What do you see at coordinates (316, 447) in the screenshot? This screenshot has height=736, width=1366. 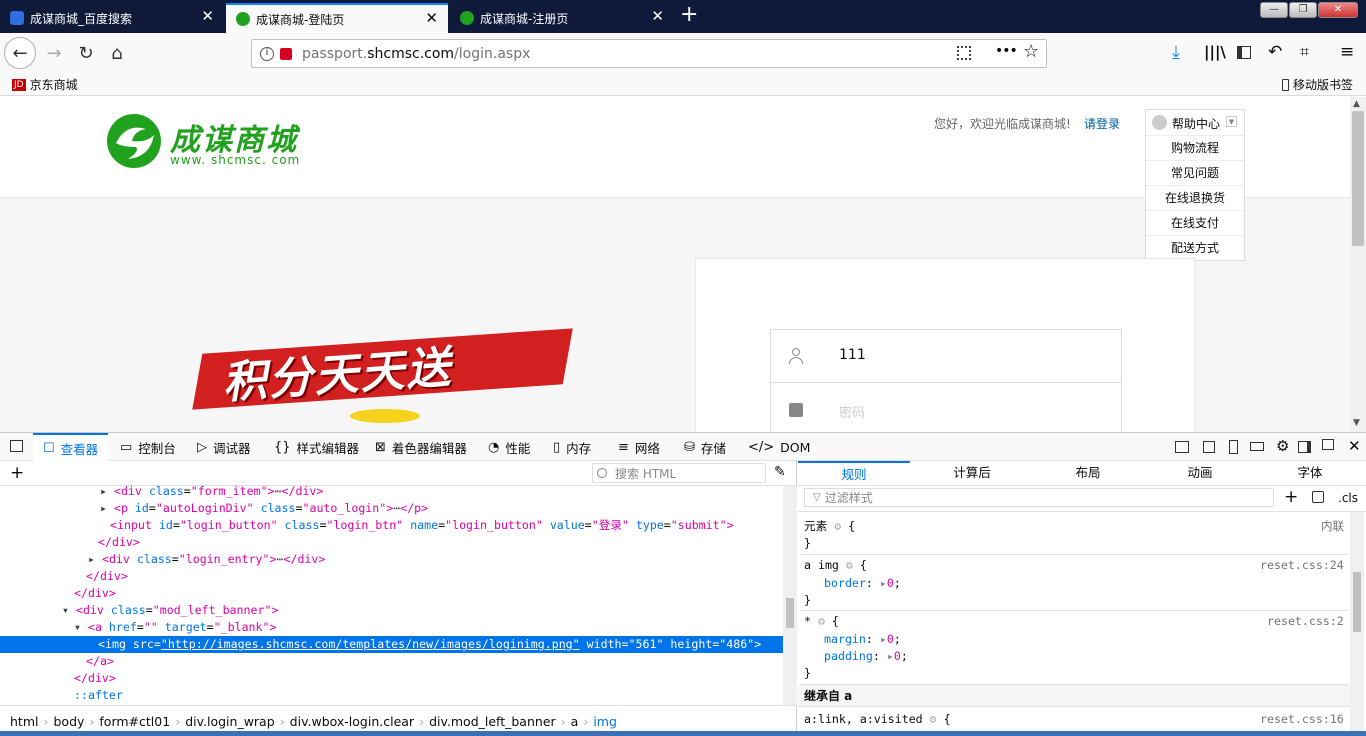 I see `tab-style-editor: {} 样式编辑器` at bounding box center [316, 447].